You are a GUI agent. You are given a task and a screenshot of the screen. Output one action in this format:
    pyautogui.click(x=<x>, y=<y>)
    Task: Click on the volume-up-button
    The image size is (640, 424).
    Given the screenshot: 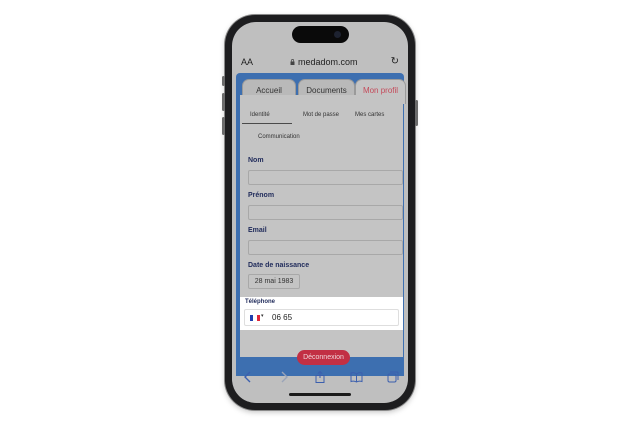 What is the action you would take?
    pyautogui.click(x=223, y=102)
    